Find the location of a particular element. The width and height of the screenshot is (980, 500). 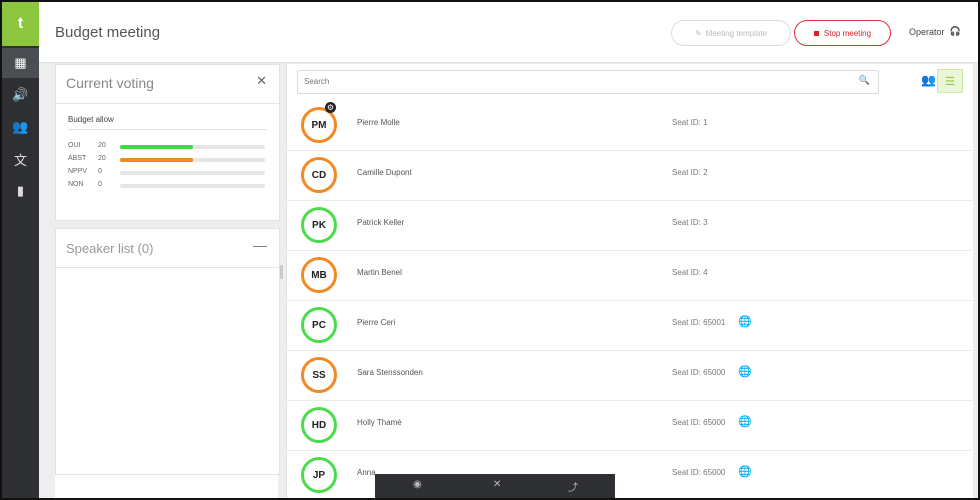

document-icon: ▮ is located at coordinates (20, 191).